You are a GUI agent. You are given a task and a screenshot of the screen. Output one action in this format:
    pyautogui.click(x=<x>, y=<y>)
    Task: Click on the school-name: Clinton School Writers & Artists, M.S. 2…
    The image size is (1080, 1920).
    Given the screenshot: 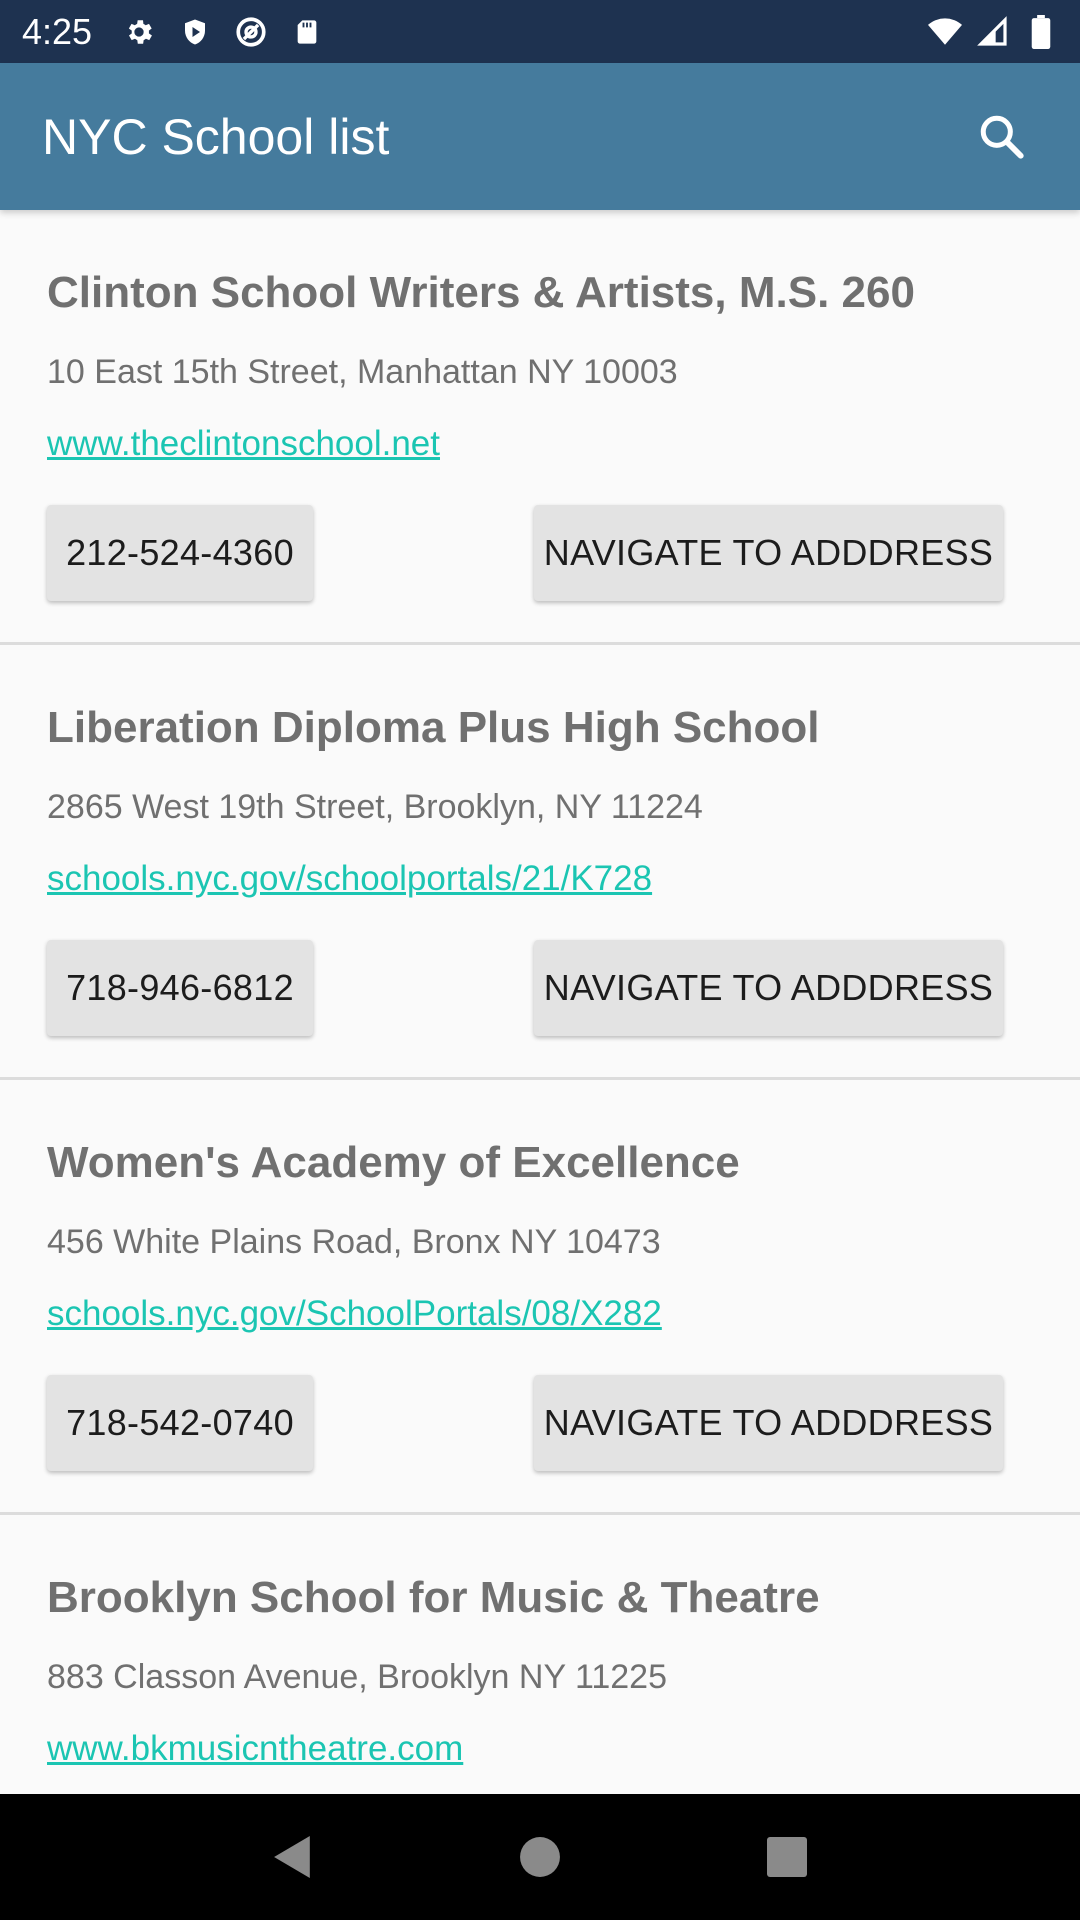 What is the action you would take?
    pyautogui.click(x=481, y=292)
    